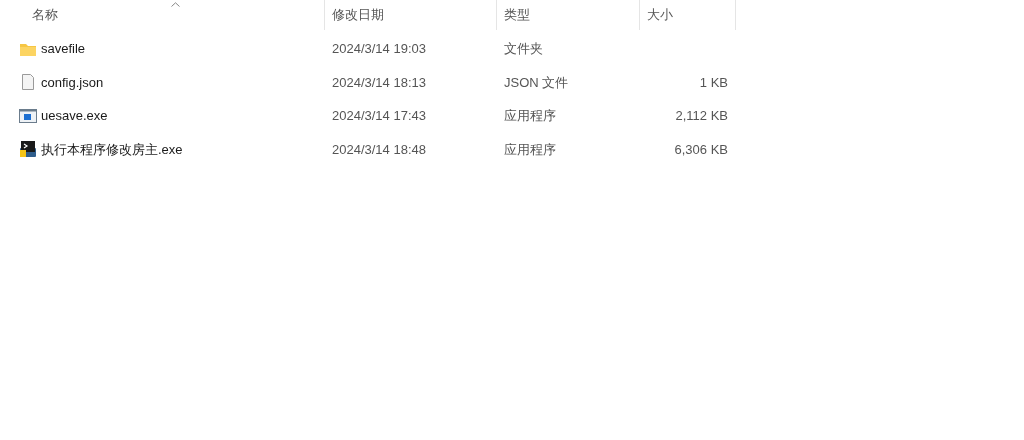  Describe the element at coordinates (536, 82) in the screenshot. I see `file-type: JSON 文件` at that location.